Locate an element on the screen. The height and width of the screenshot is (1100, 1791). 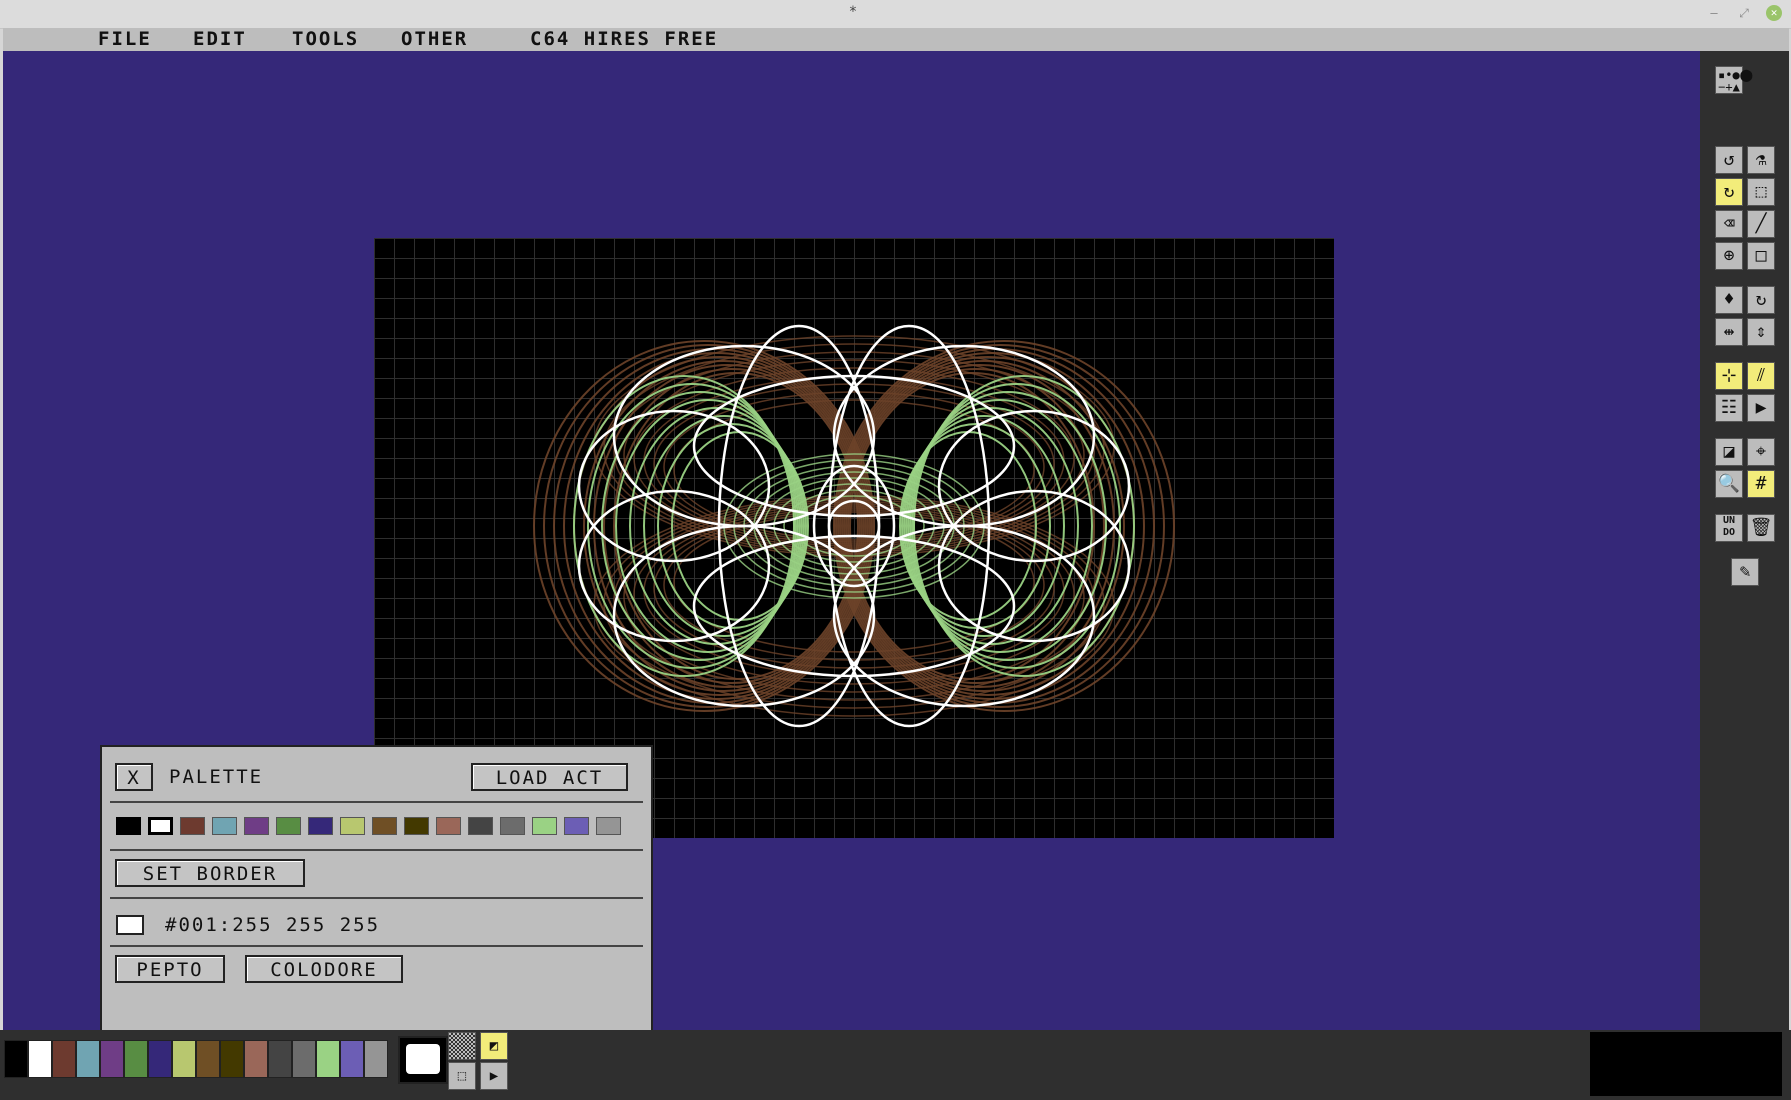
pepto-button: PEPTO is located at coordinates (170, 969).